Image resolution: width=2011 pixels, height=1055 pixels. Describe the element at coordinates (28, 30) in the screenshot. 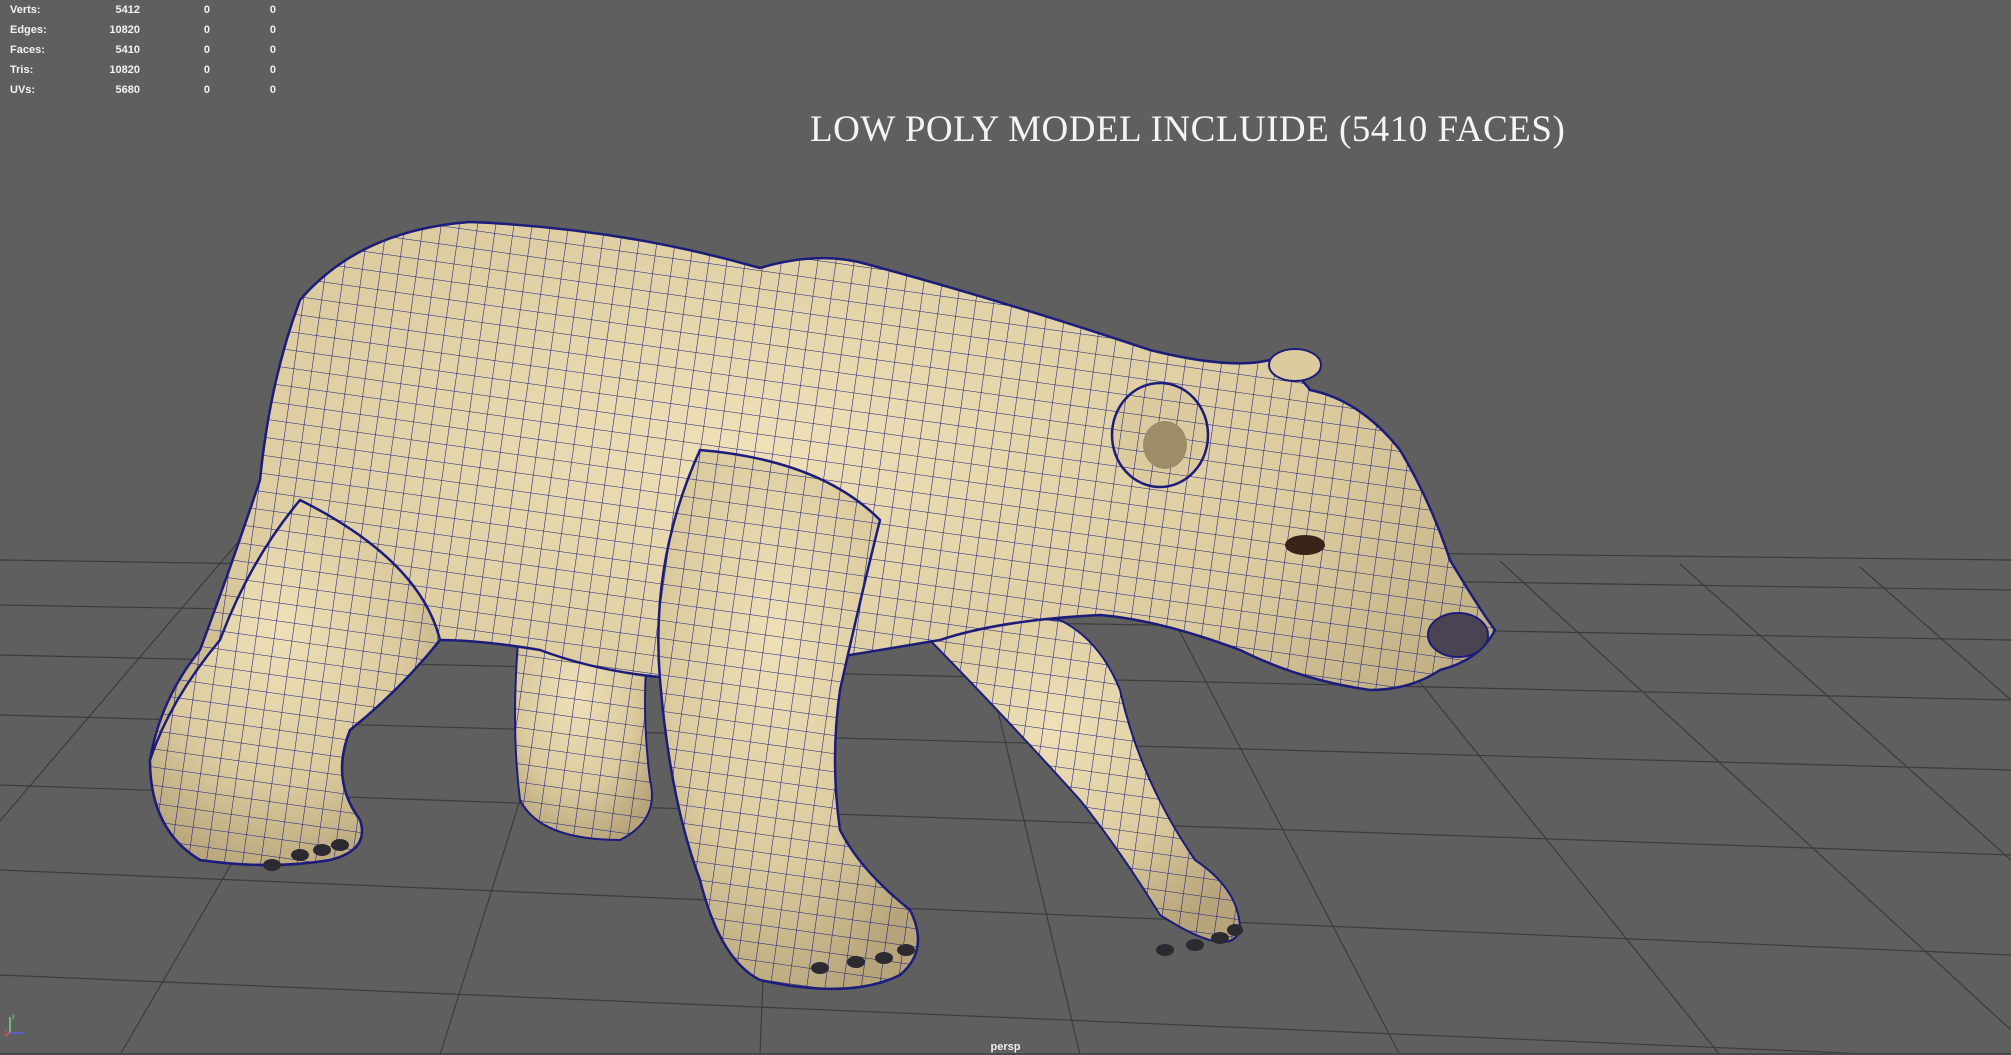

I see `hud-label: Edges:` at that location.